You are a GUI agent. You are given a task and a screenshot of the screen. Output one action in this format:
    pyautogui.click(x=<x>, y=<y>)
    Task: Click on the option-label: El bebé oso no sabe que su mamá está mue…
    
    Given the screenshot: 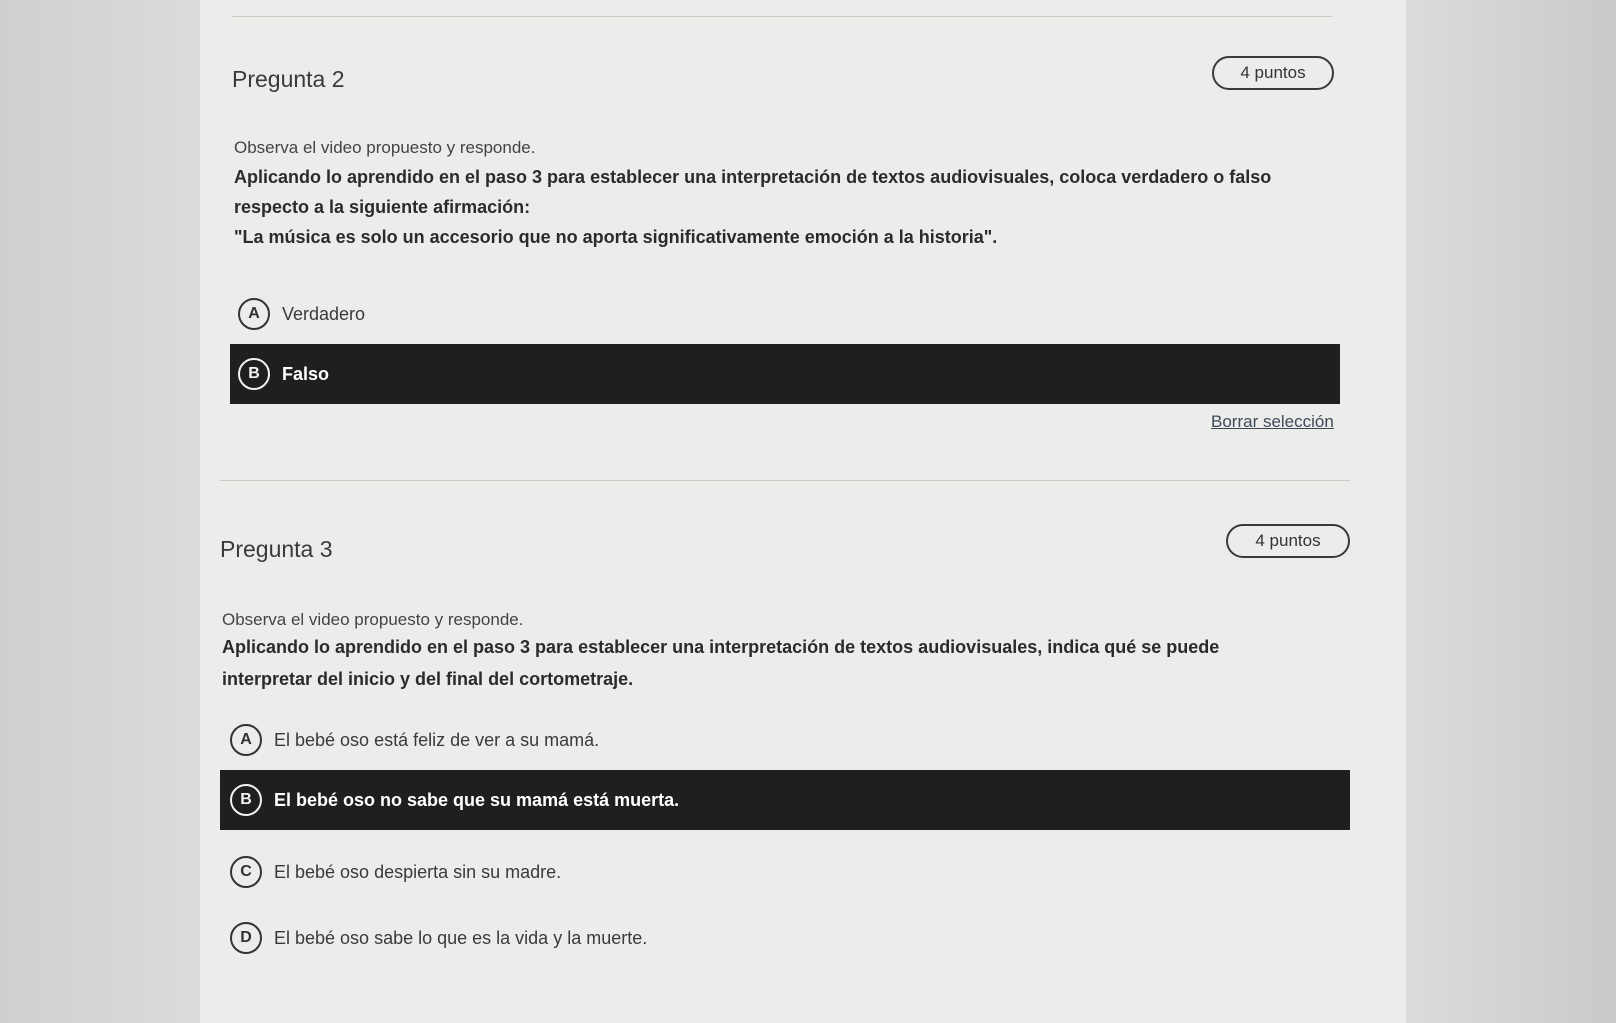 What is the action you would take?
    pyautogui.click(x=477, y=799)
    